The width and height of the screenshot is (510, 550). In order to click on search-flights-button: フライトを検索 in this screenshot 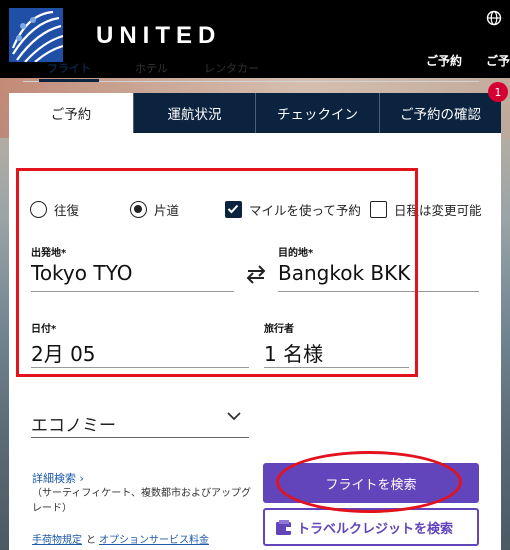, I will do `click(371, 483)`.